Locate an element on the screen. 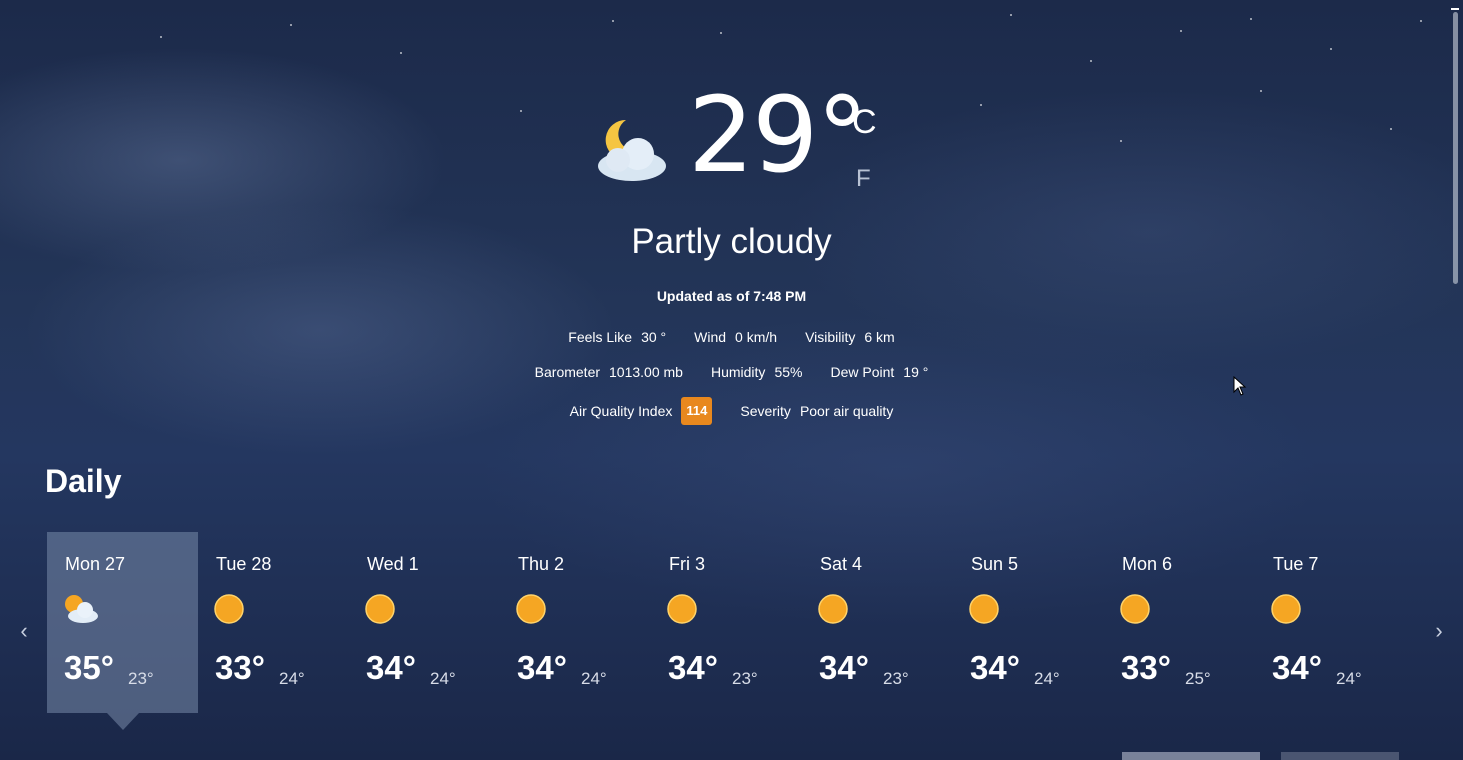 This screenshot has width=1463, height=760. current-temperature: 29° is located at coordinates (778, 135).